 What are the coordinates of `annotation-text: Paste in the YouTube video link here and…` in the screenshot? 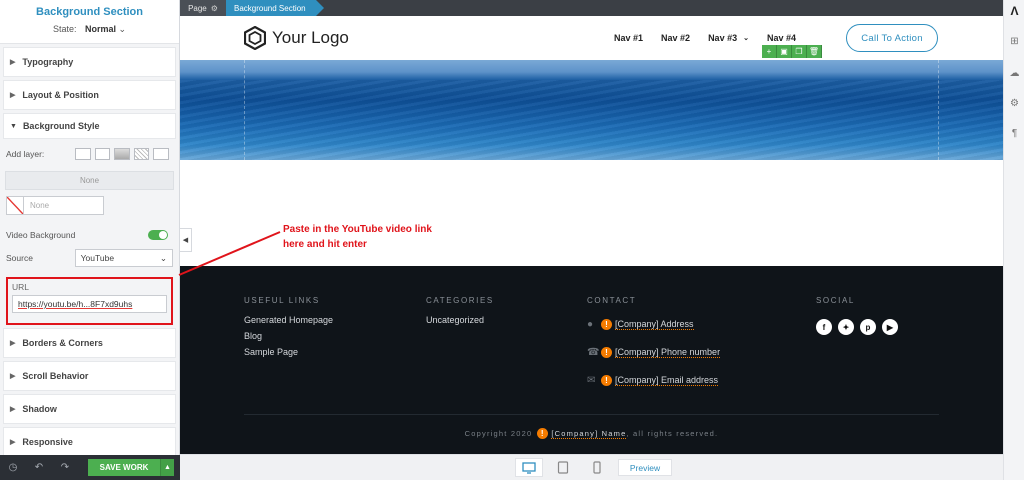 It's located at (357, 237).